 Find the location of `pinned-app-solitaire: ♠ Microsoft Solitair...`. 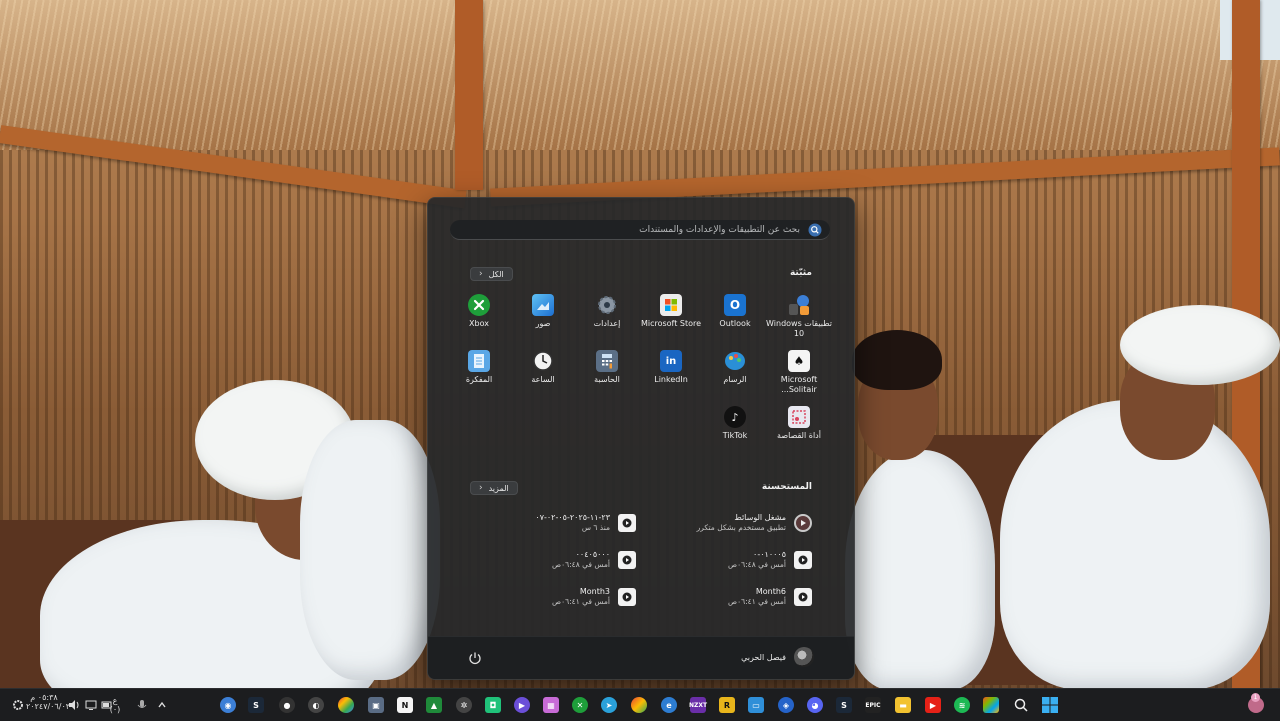

pinned-app-solitaire: ♠ Microsoft Solitair... is located at coordinates (799, 372).